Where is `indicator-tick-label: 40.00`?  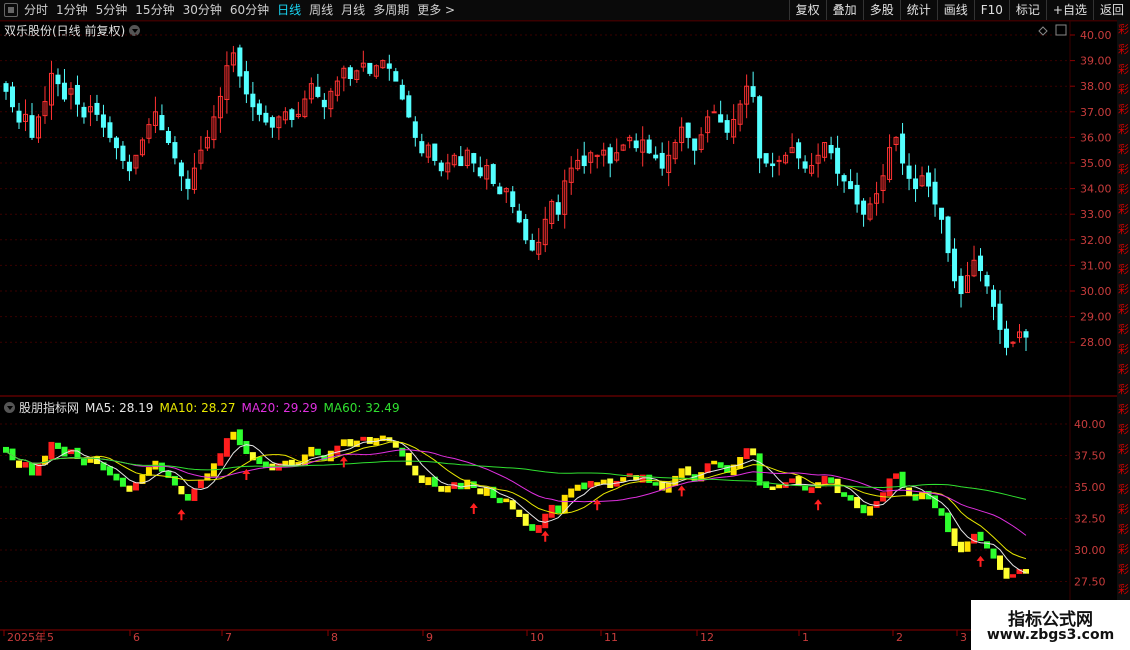 indicator-tick-label: 40.00 is located at coordinates (1090, 424).